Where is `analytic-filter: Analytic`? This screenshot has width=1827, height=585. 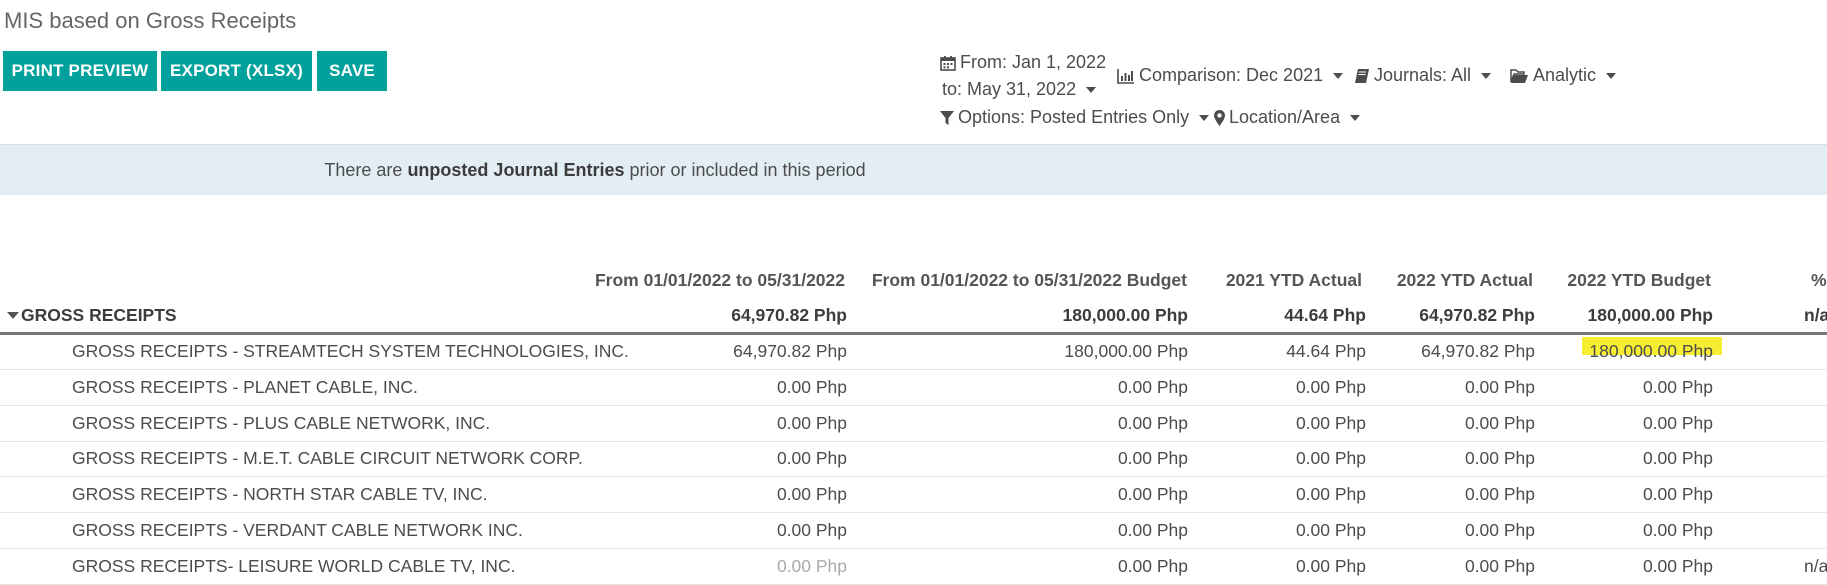
analytic-filter: Analytic is located at coordinates (1563, 75).